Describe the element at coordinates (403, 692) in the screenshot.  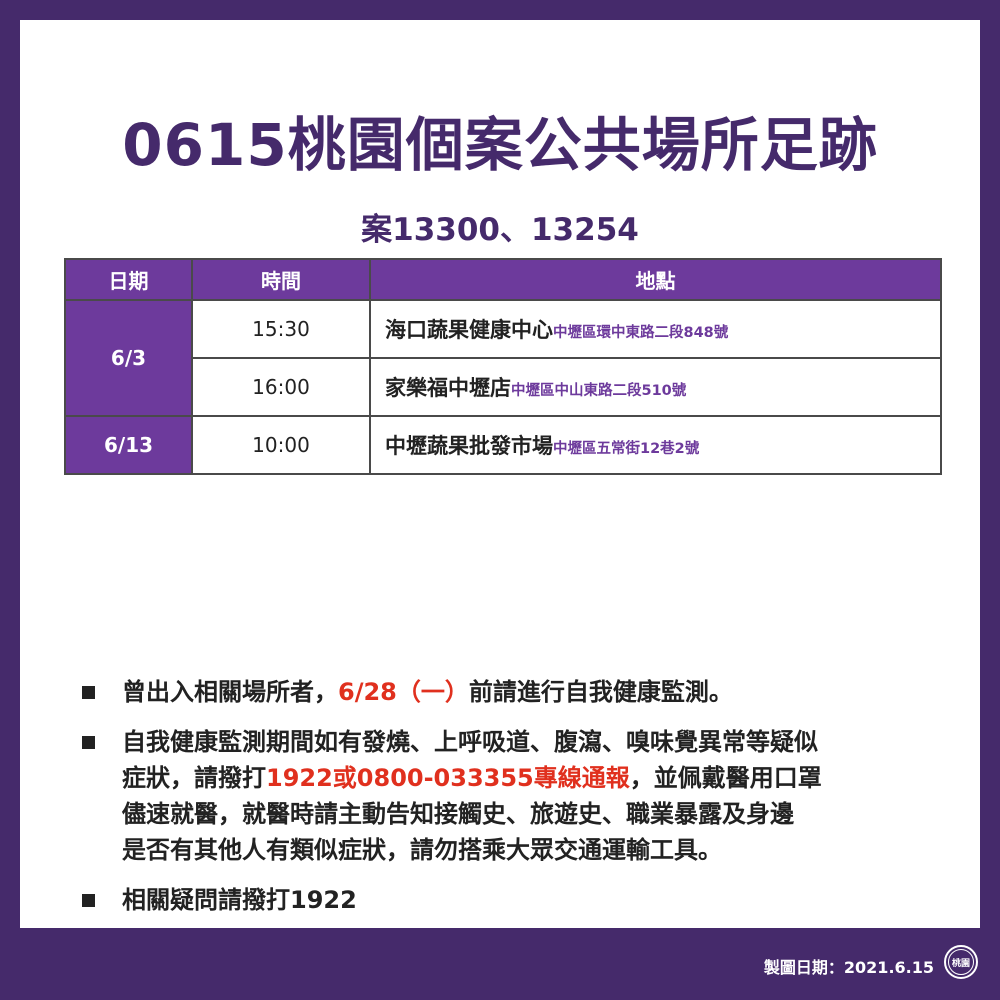
I see `notice-highlight: 6/28（一）` at that location.